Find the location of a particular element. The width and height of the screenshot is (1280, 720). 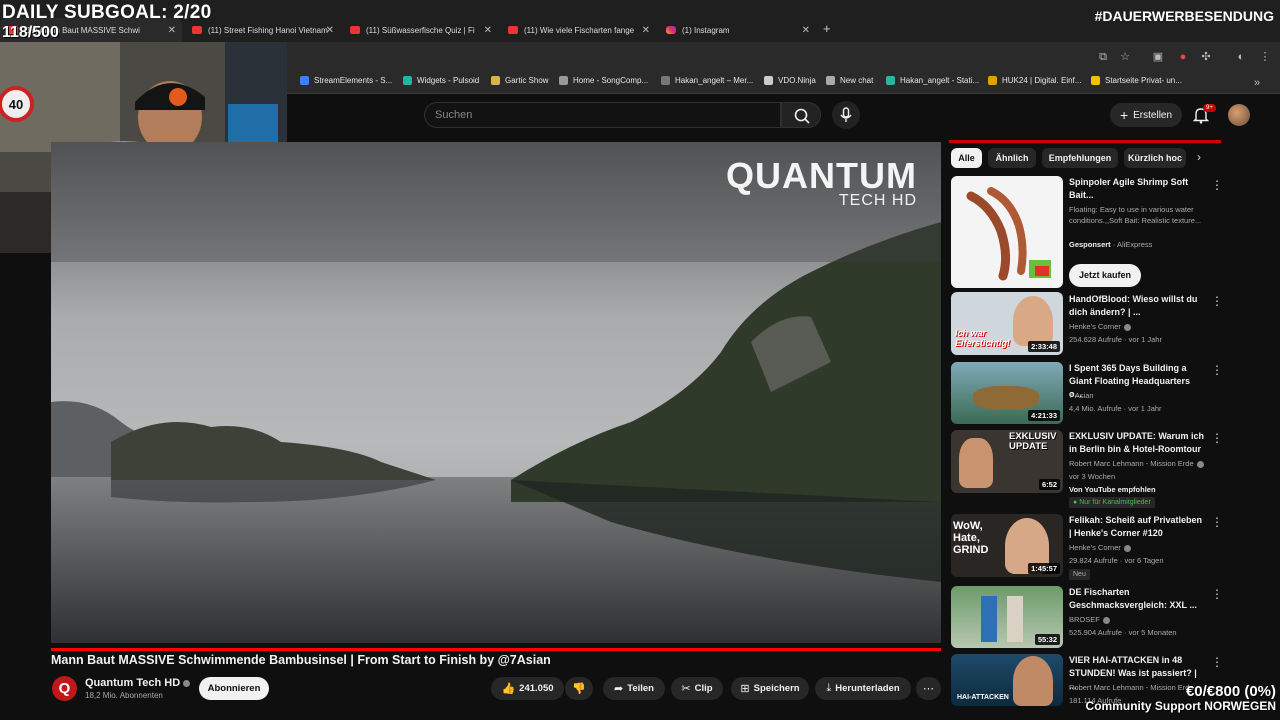

duration-badge: 4:21:33 is located at coordinates (1044, 415).